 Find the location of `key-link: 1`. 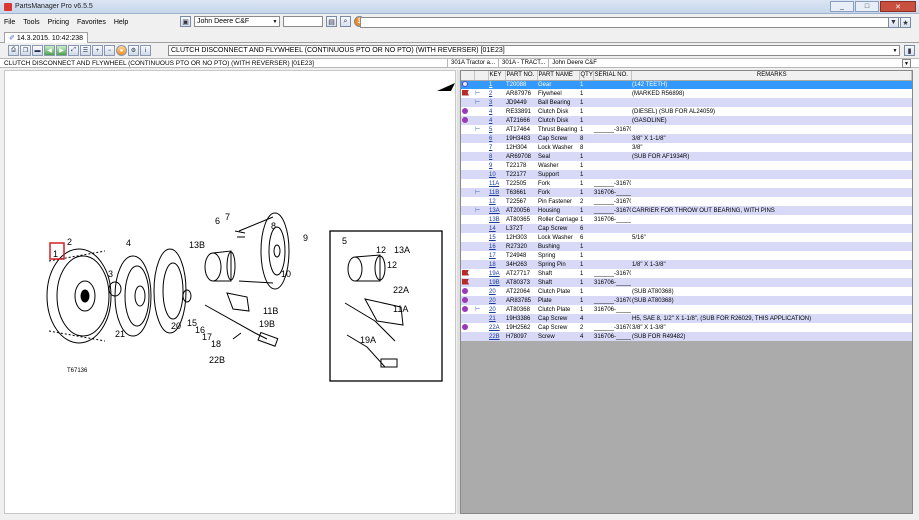

key-link: 1 is located at coordinates (490, 85).